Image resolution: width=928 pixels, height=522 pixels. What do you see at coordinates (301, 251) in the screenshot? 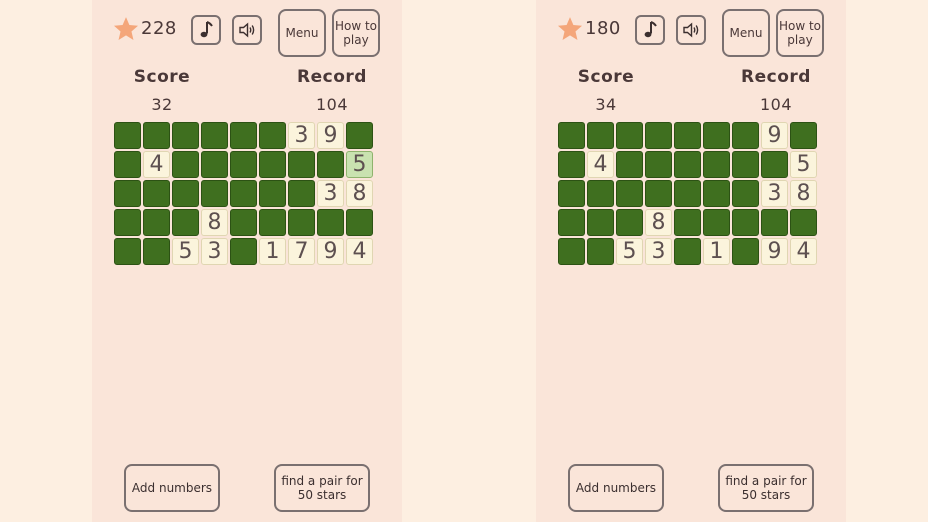
I see `grid-cell-number: 7` at bounding box center [301, 251].